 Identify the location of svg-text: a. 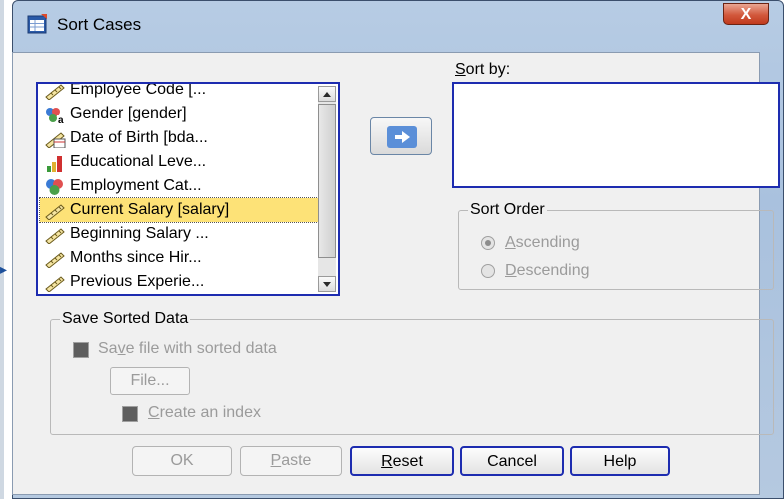
(61, 119).